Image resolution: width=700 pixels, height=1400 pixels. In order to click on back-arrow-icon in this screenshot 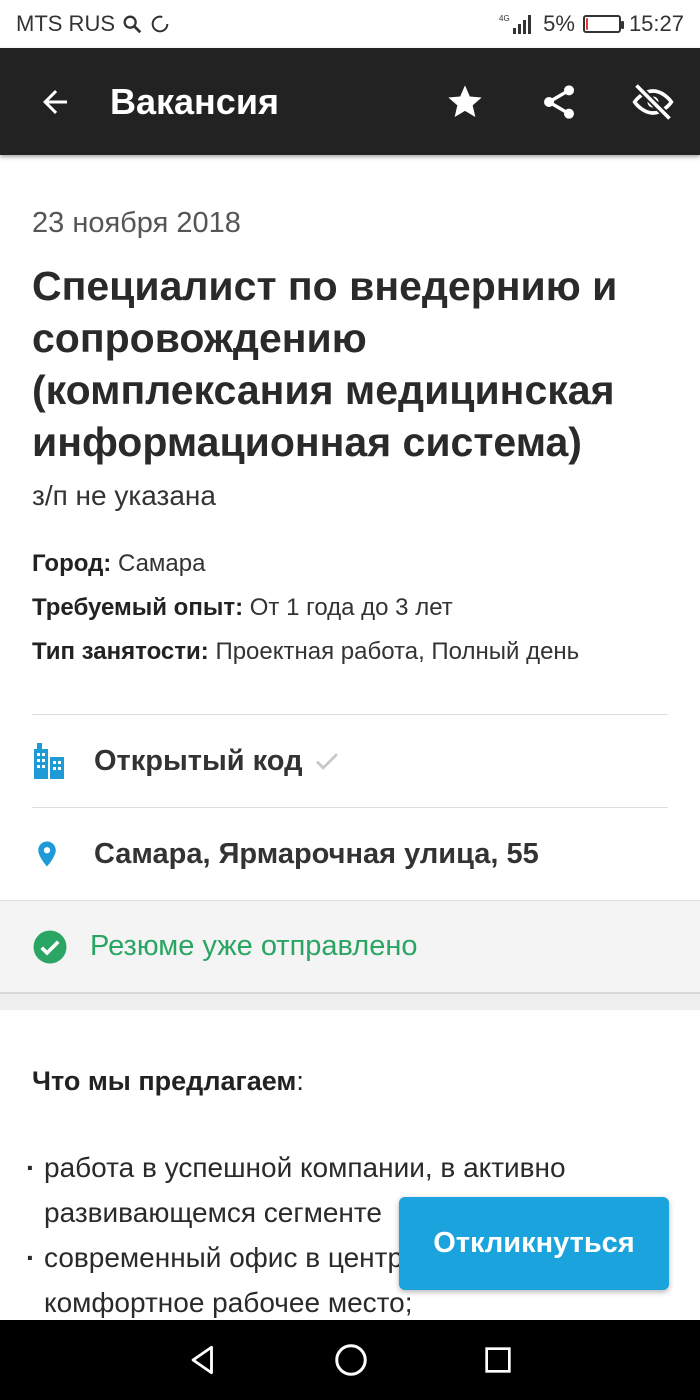, I will do `click(55, 101)`.